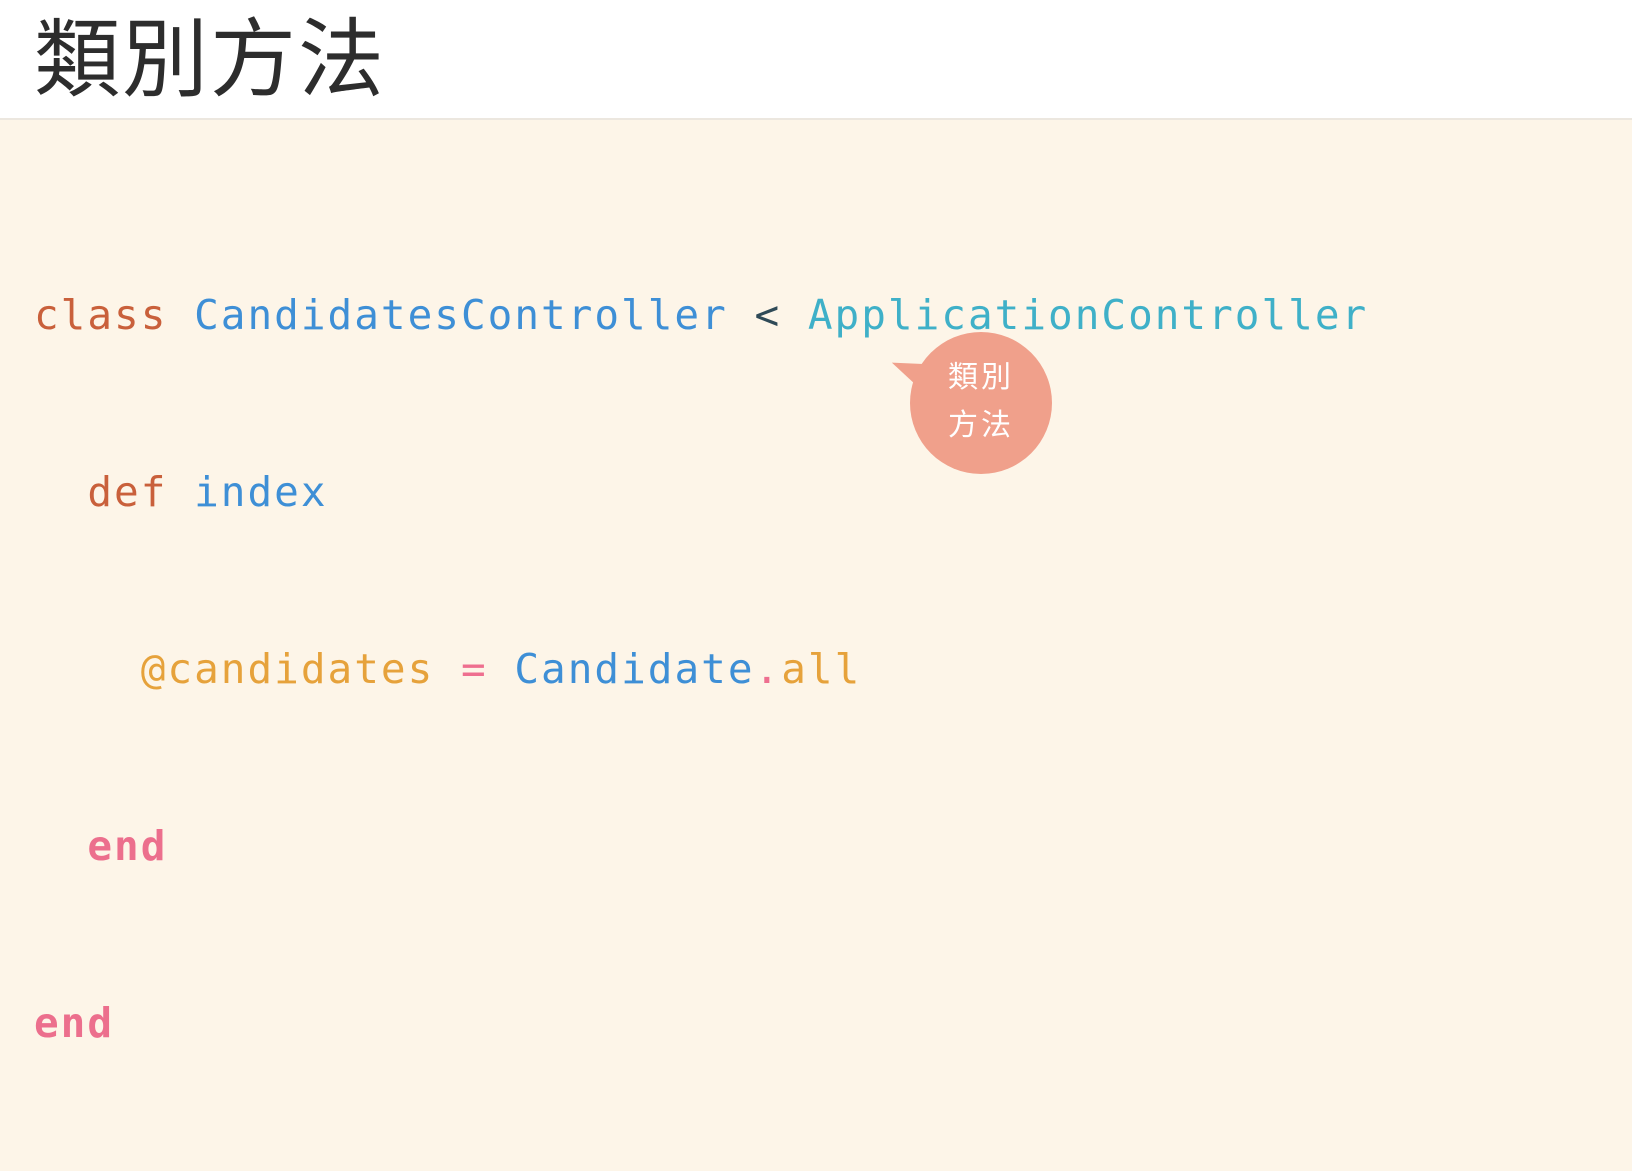 The width and height of the screenshot is (1632, 1171). Describe the element at coordinates (981, 402) in the screenshot. I see `callout-text: 類別 方法` at that location.